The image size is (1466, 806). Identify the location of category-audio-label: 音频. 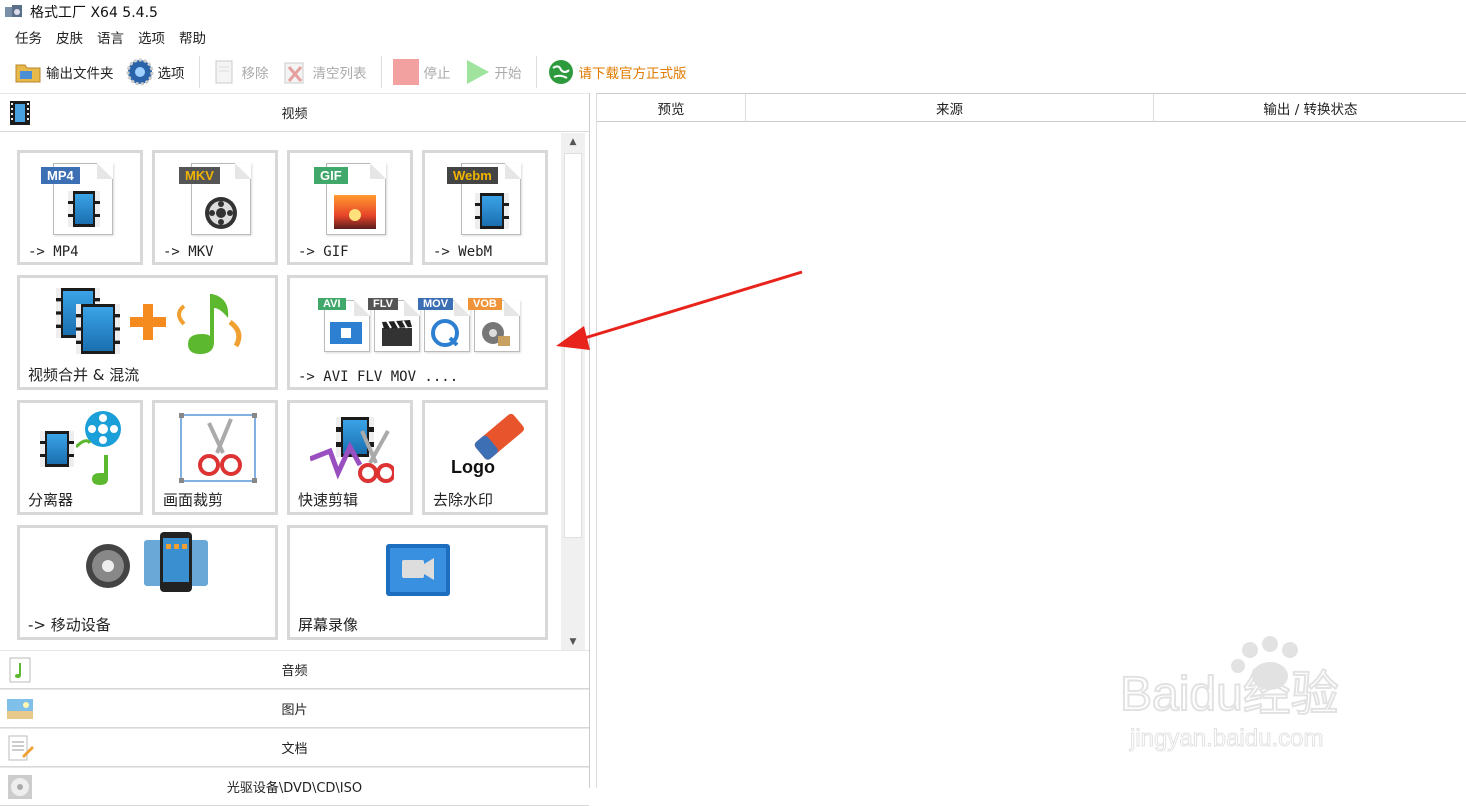
(294, 671).